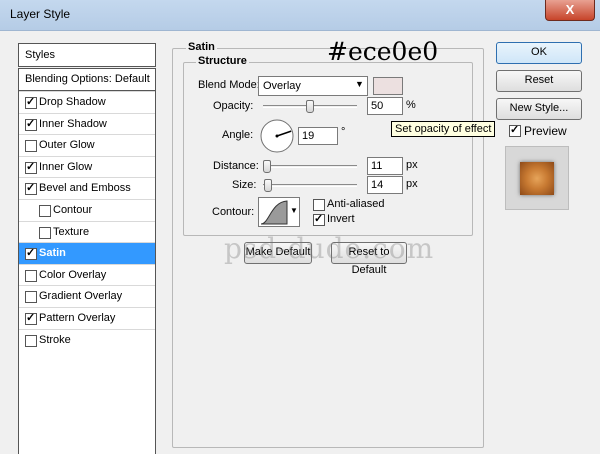 This screenshot has width=600, height=454. I want to click on preview-checkbox, so click(515, 130).